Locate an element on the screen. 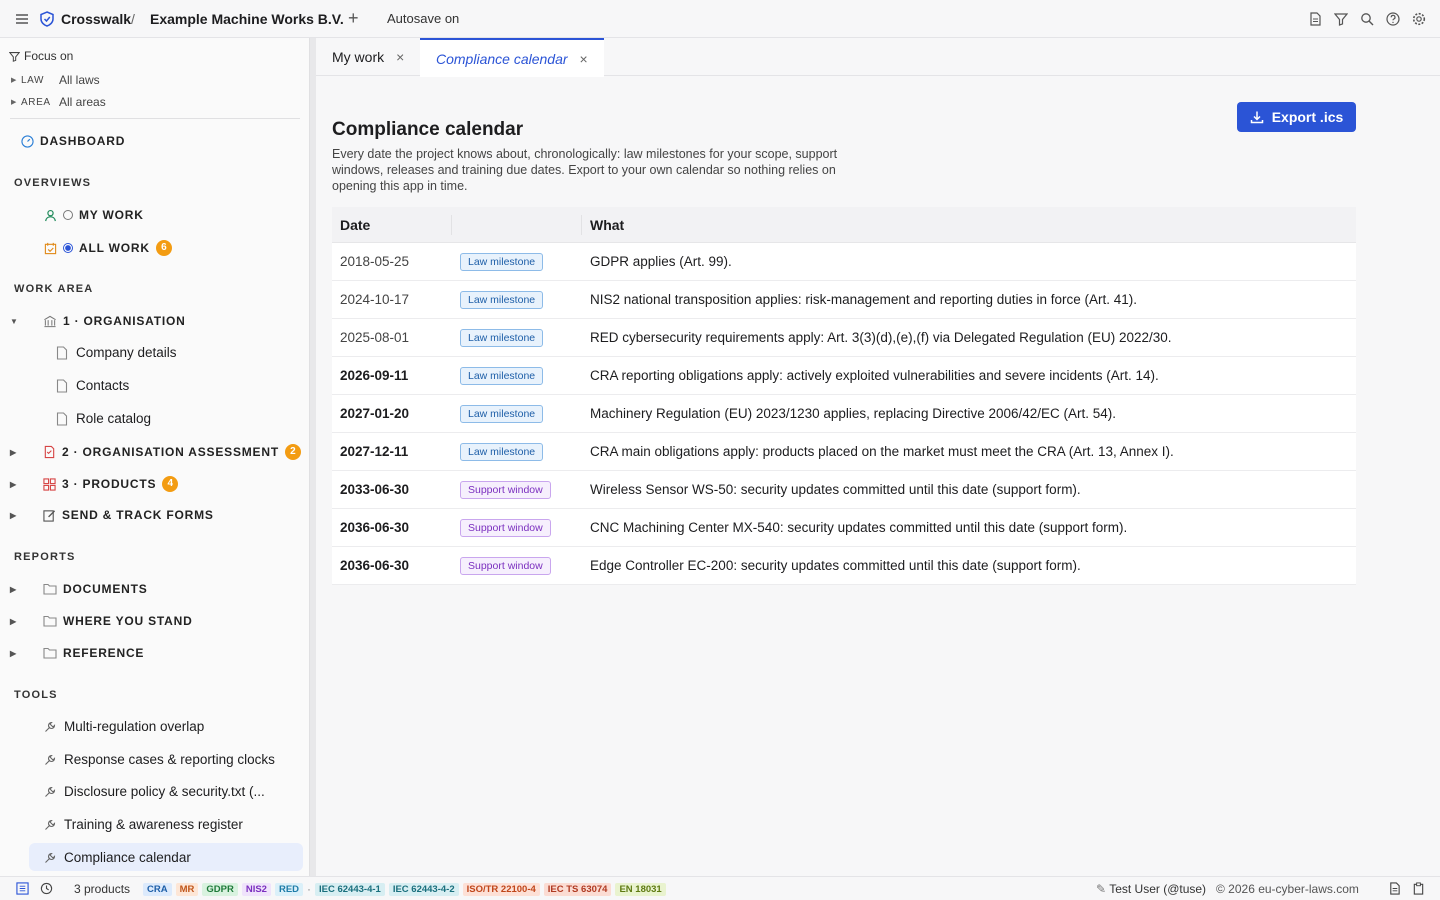  sidebar-item-where-you-stand: ▶ WHERE YOU STAND is located at coordinates (101, 621).